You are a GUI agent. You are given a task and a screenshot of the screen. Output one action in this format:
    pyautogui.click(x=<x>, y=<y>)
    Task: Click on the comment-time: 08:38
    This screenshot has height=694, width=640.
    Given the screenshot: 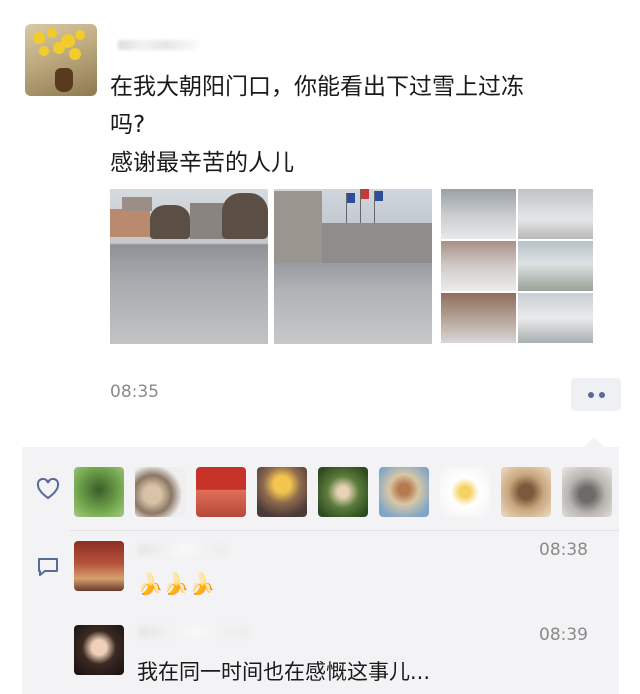 What is the action you would take?
    pyautogui.click(x=563, y=550)
    